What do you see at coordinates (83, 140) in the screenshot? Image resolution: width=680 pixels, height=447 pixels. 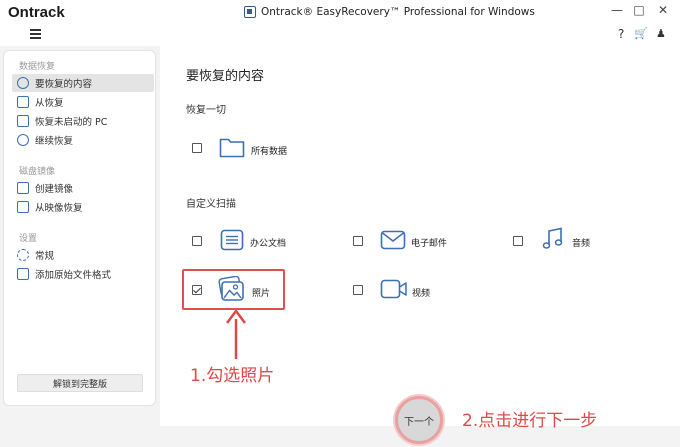 I see `sidebar-item-resume-recovery: 继续恢复` at bounding box center [83, 140].